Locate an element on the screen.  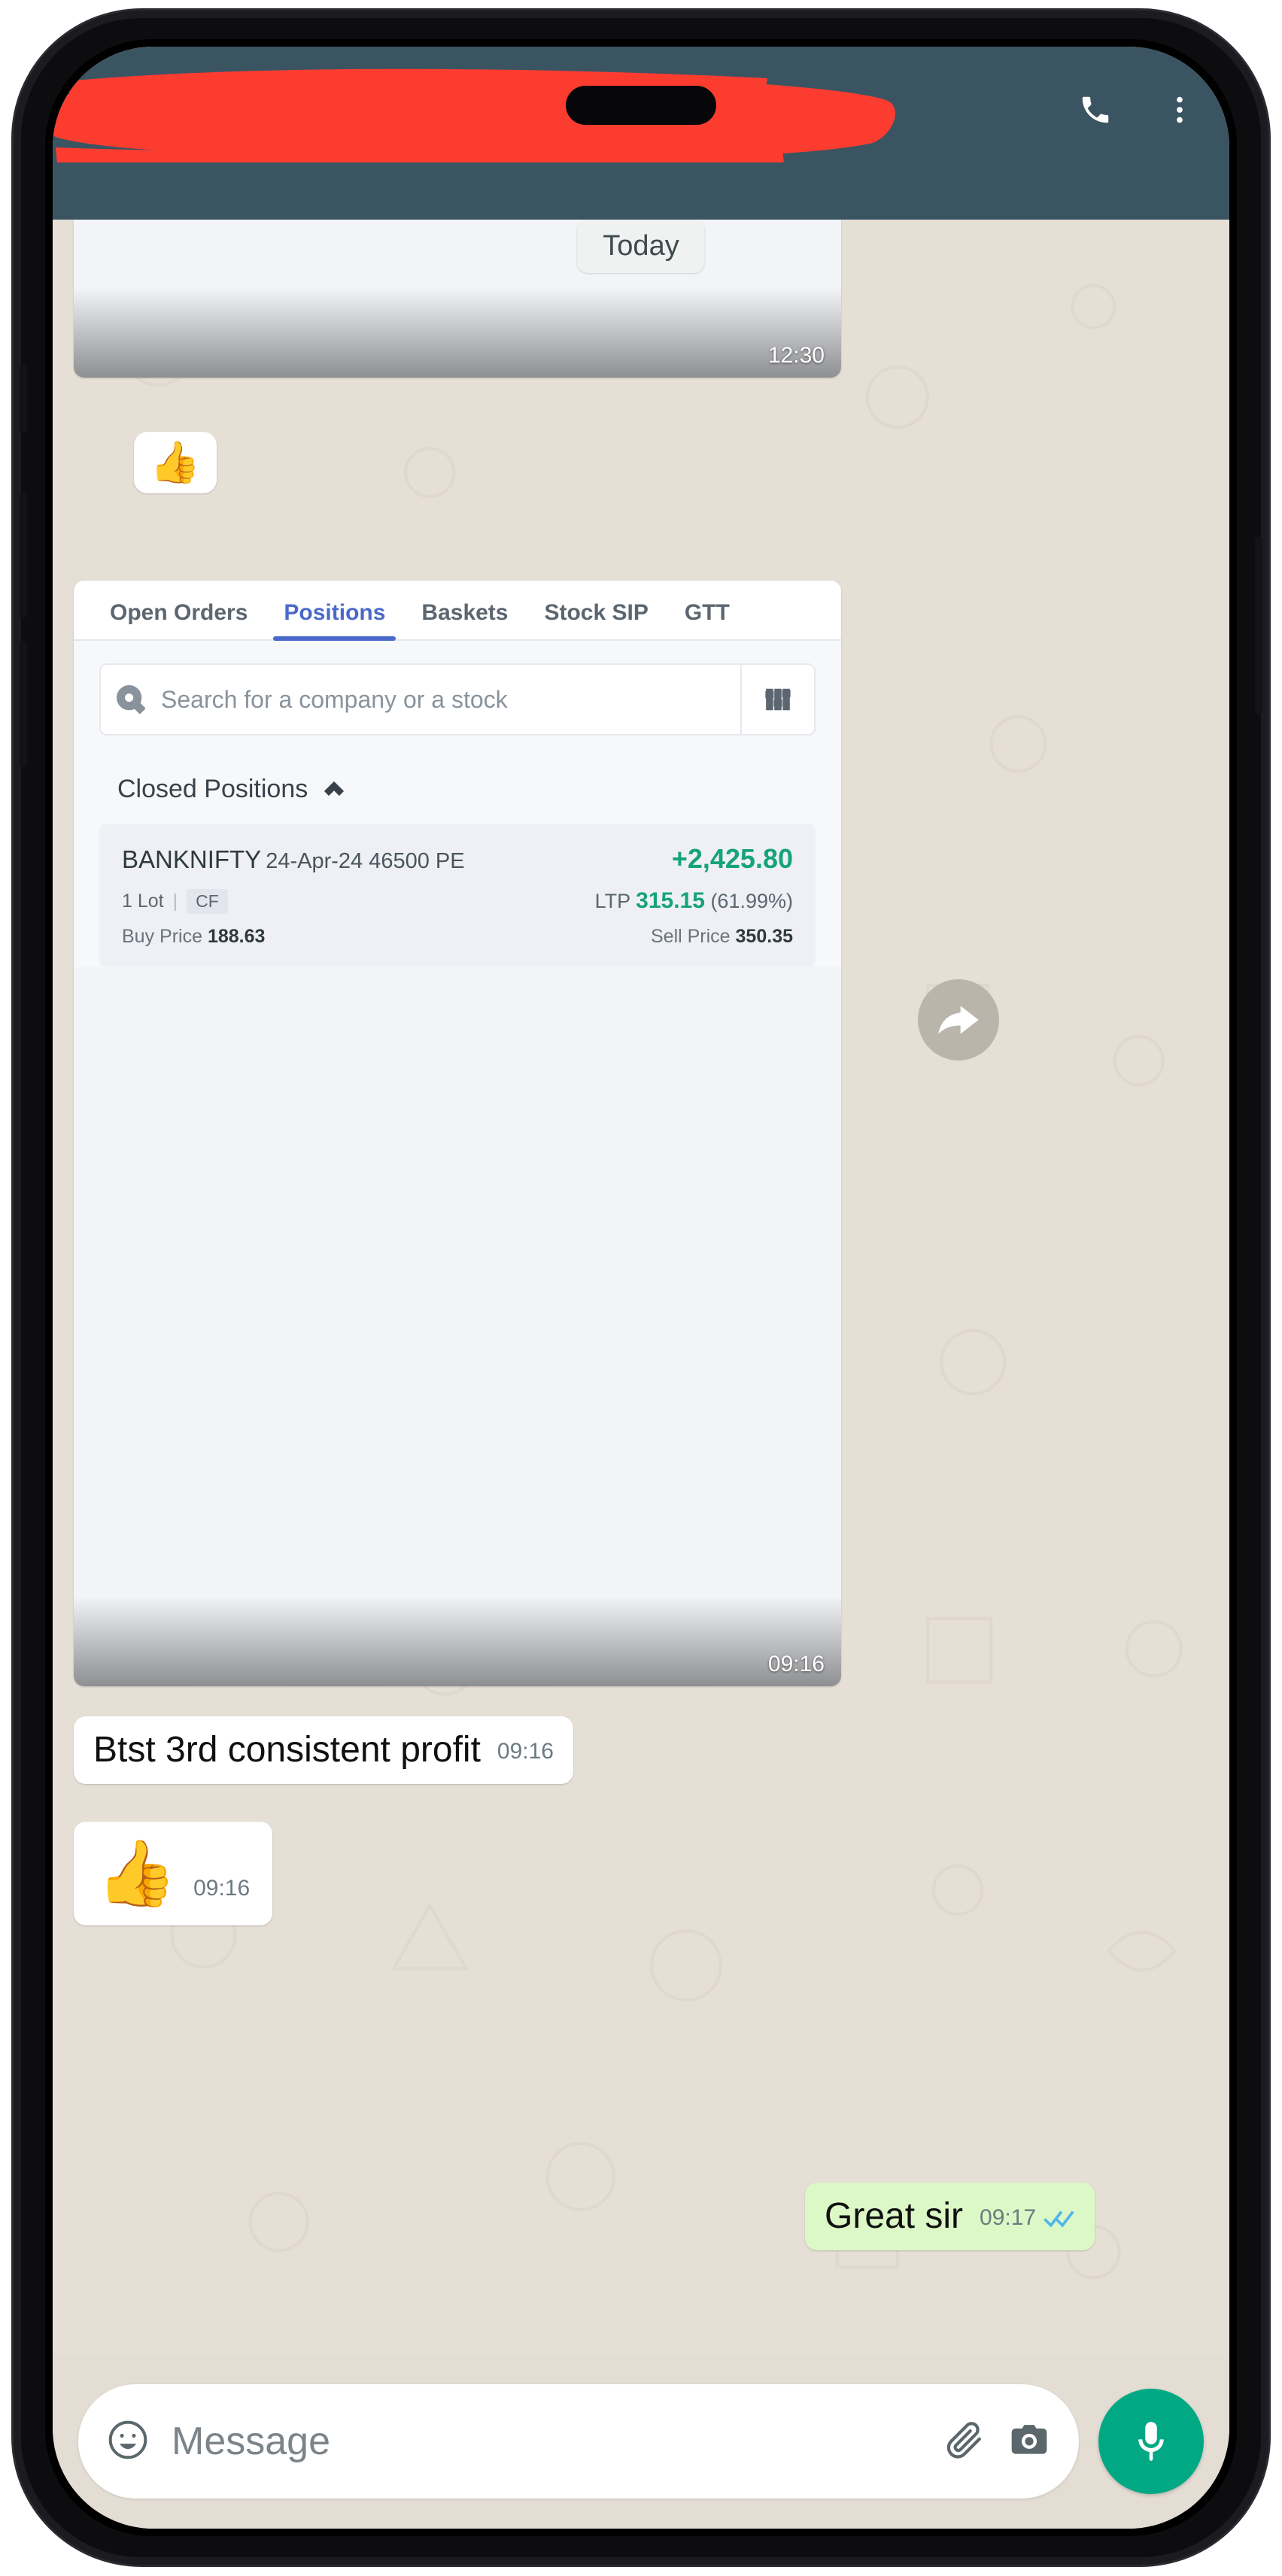
date-divider: Today is located at coordinates (641, 246).